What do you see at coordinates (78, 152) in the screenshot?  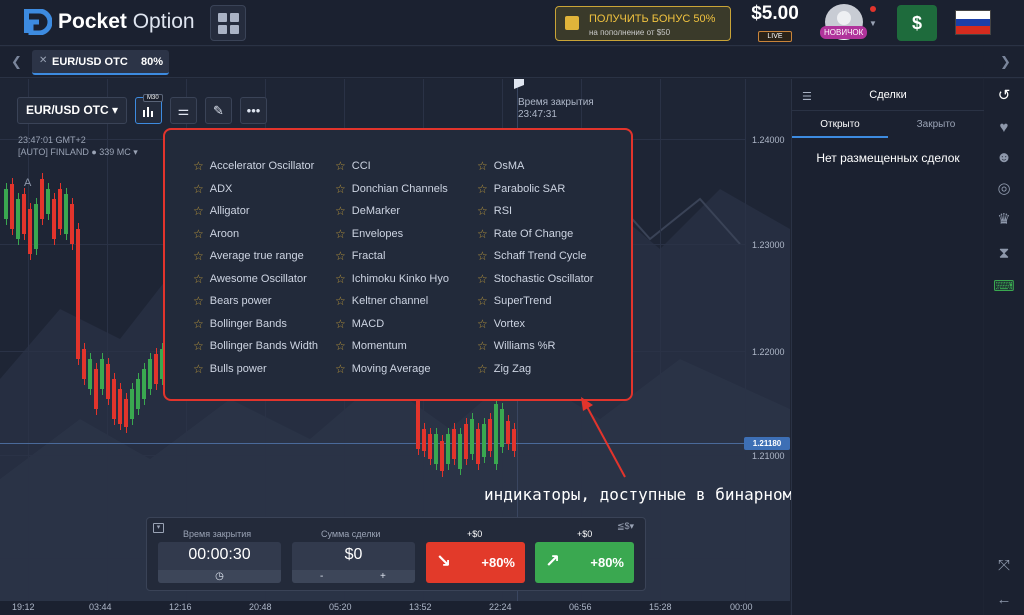 I see `server-info: [AUTO] FINLAND ● 339 МС ▾` at bounding box center [78, 152].